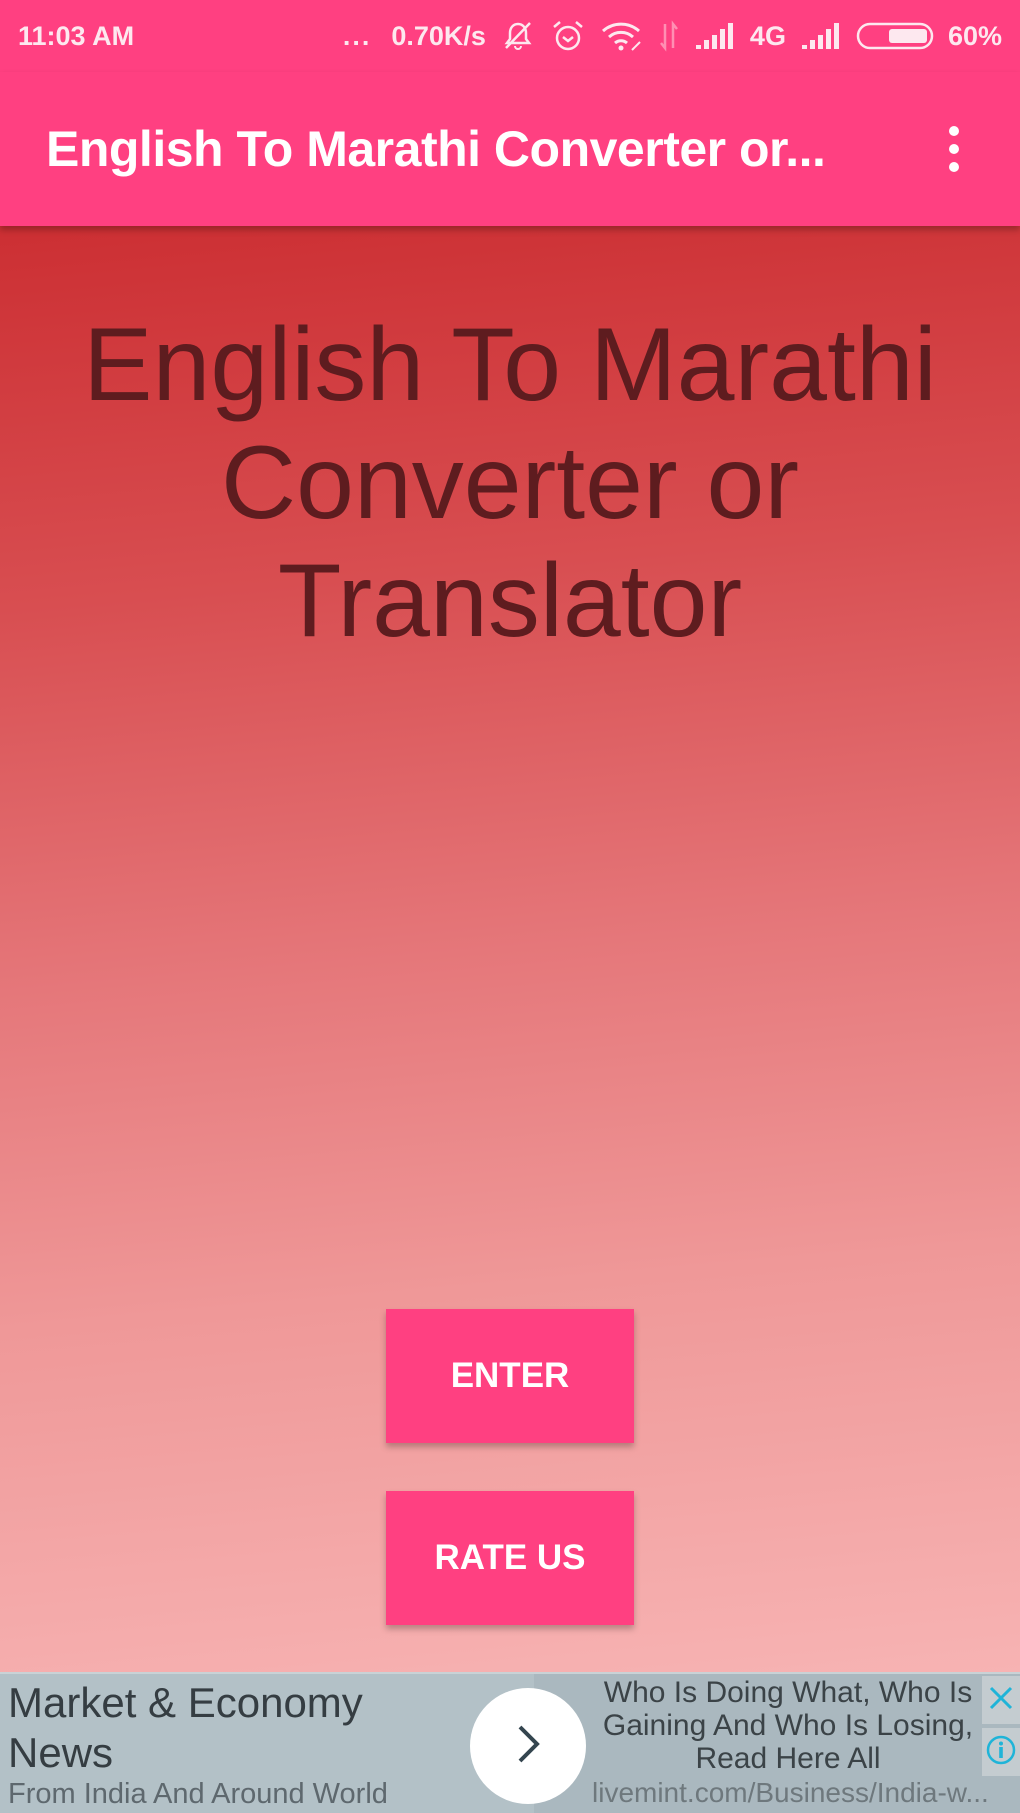 This screenshot has height=1813, width=1020. Describe the element at coordinates (438, 35) in the screenshot. I see `network-speed: 0.70K/s` at that location.